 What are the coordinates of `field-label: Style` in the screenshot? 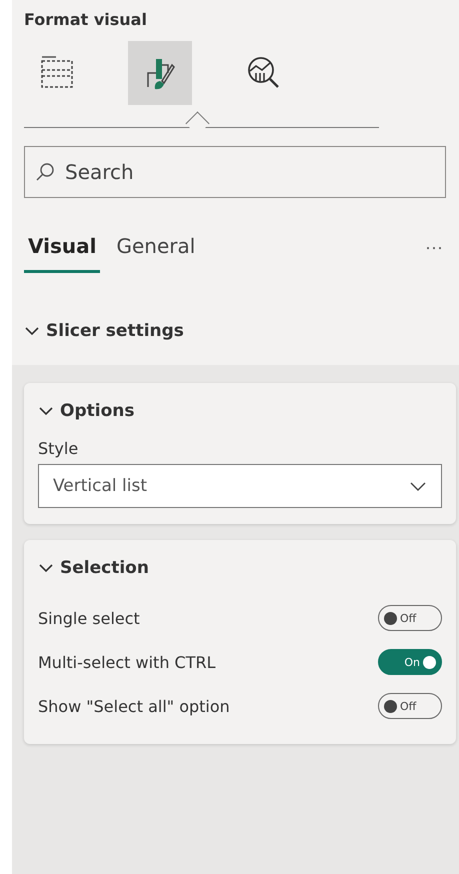 It's located at (59, 448).